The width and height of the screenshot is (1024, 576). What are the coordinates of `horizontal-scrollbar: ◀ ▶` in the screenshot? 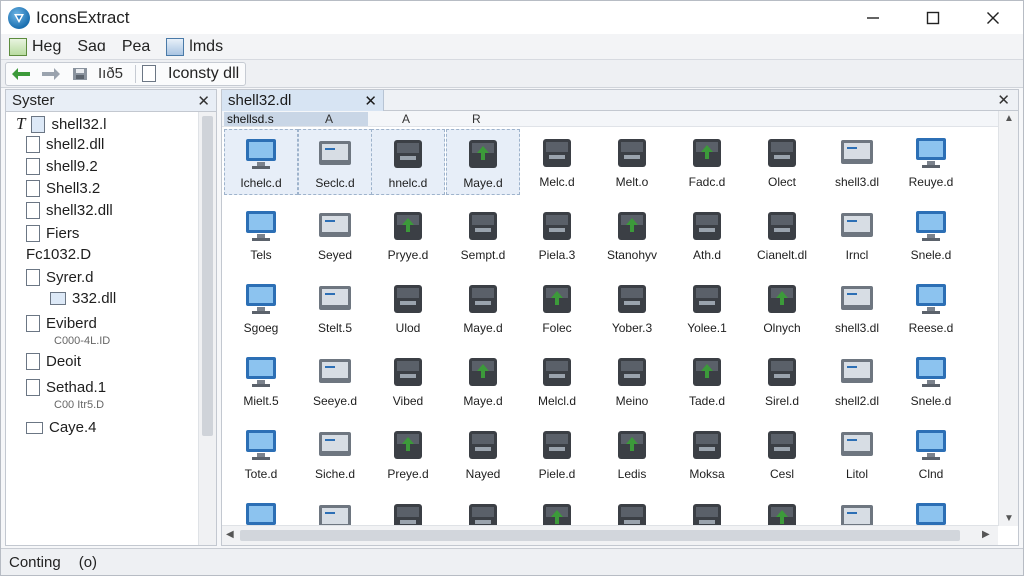 It's located at (610, 535).